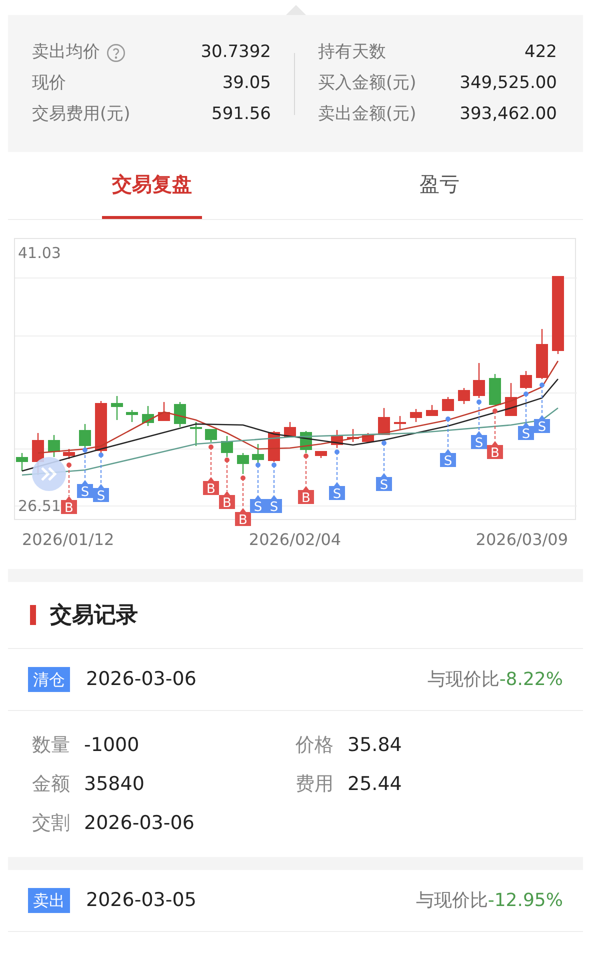 This screenshot has height=979, width=591. What do you see at coordinates (94, 616) in the screenshot?
I see `section-title: 交易记录` at bounding box center [94, 616].